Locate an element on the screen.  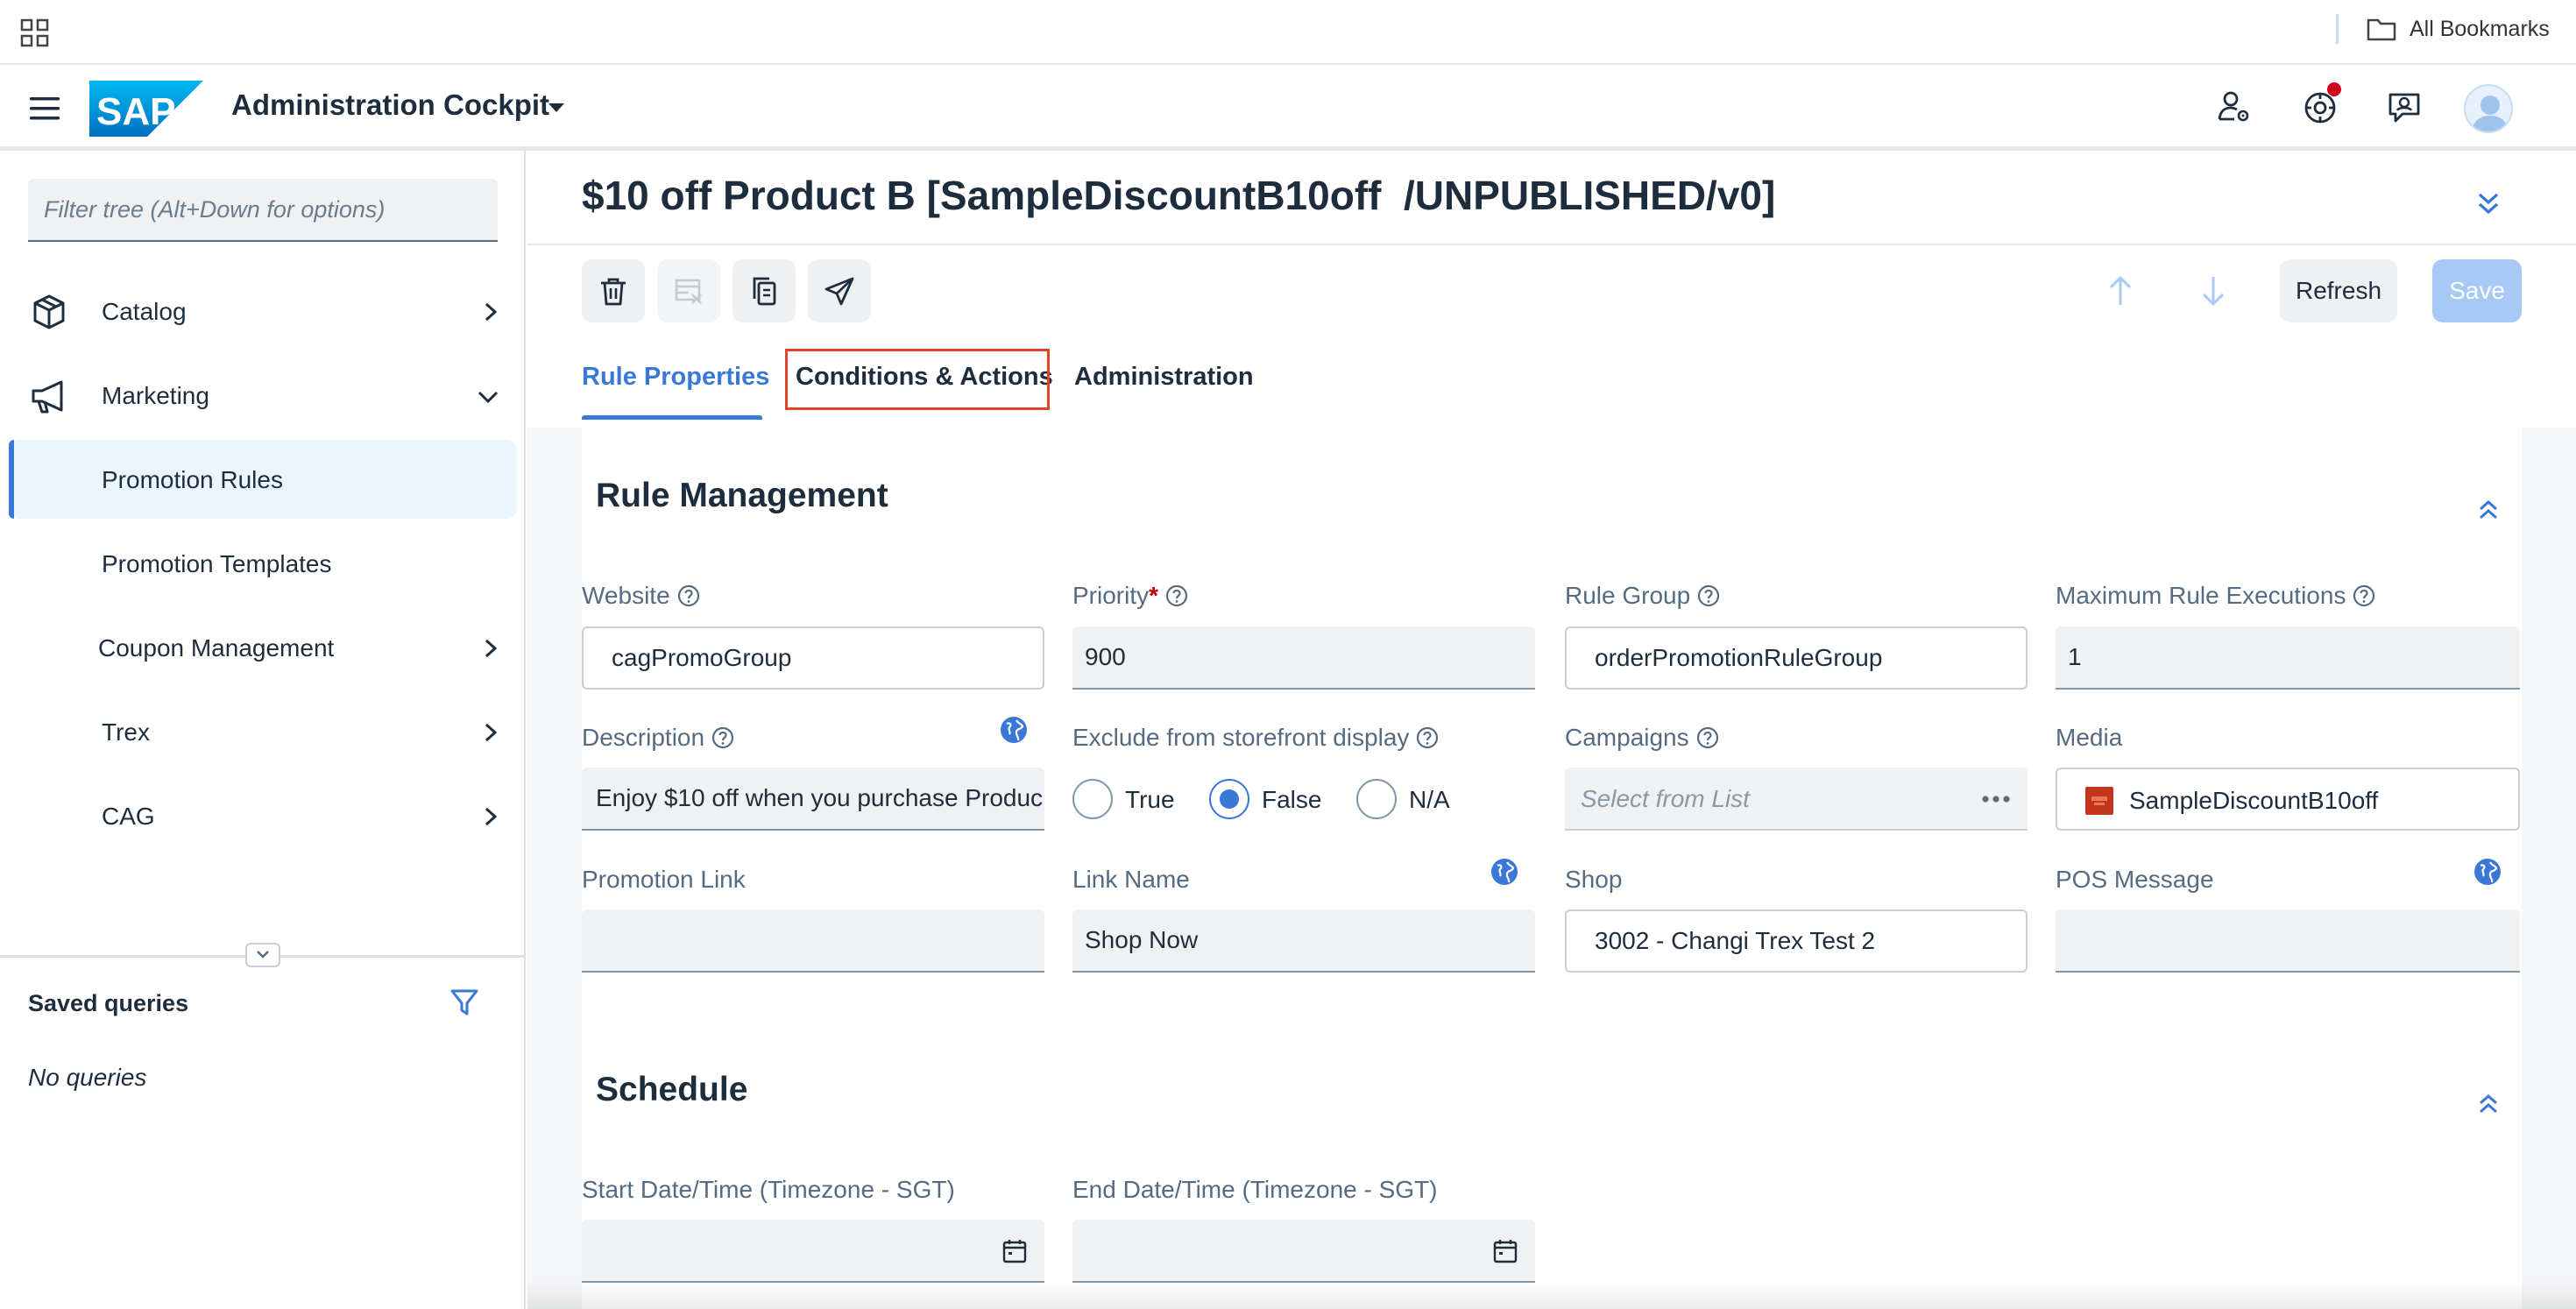
start-datetime-field is located at coordinates (813, 1251).